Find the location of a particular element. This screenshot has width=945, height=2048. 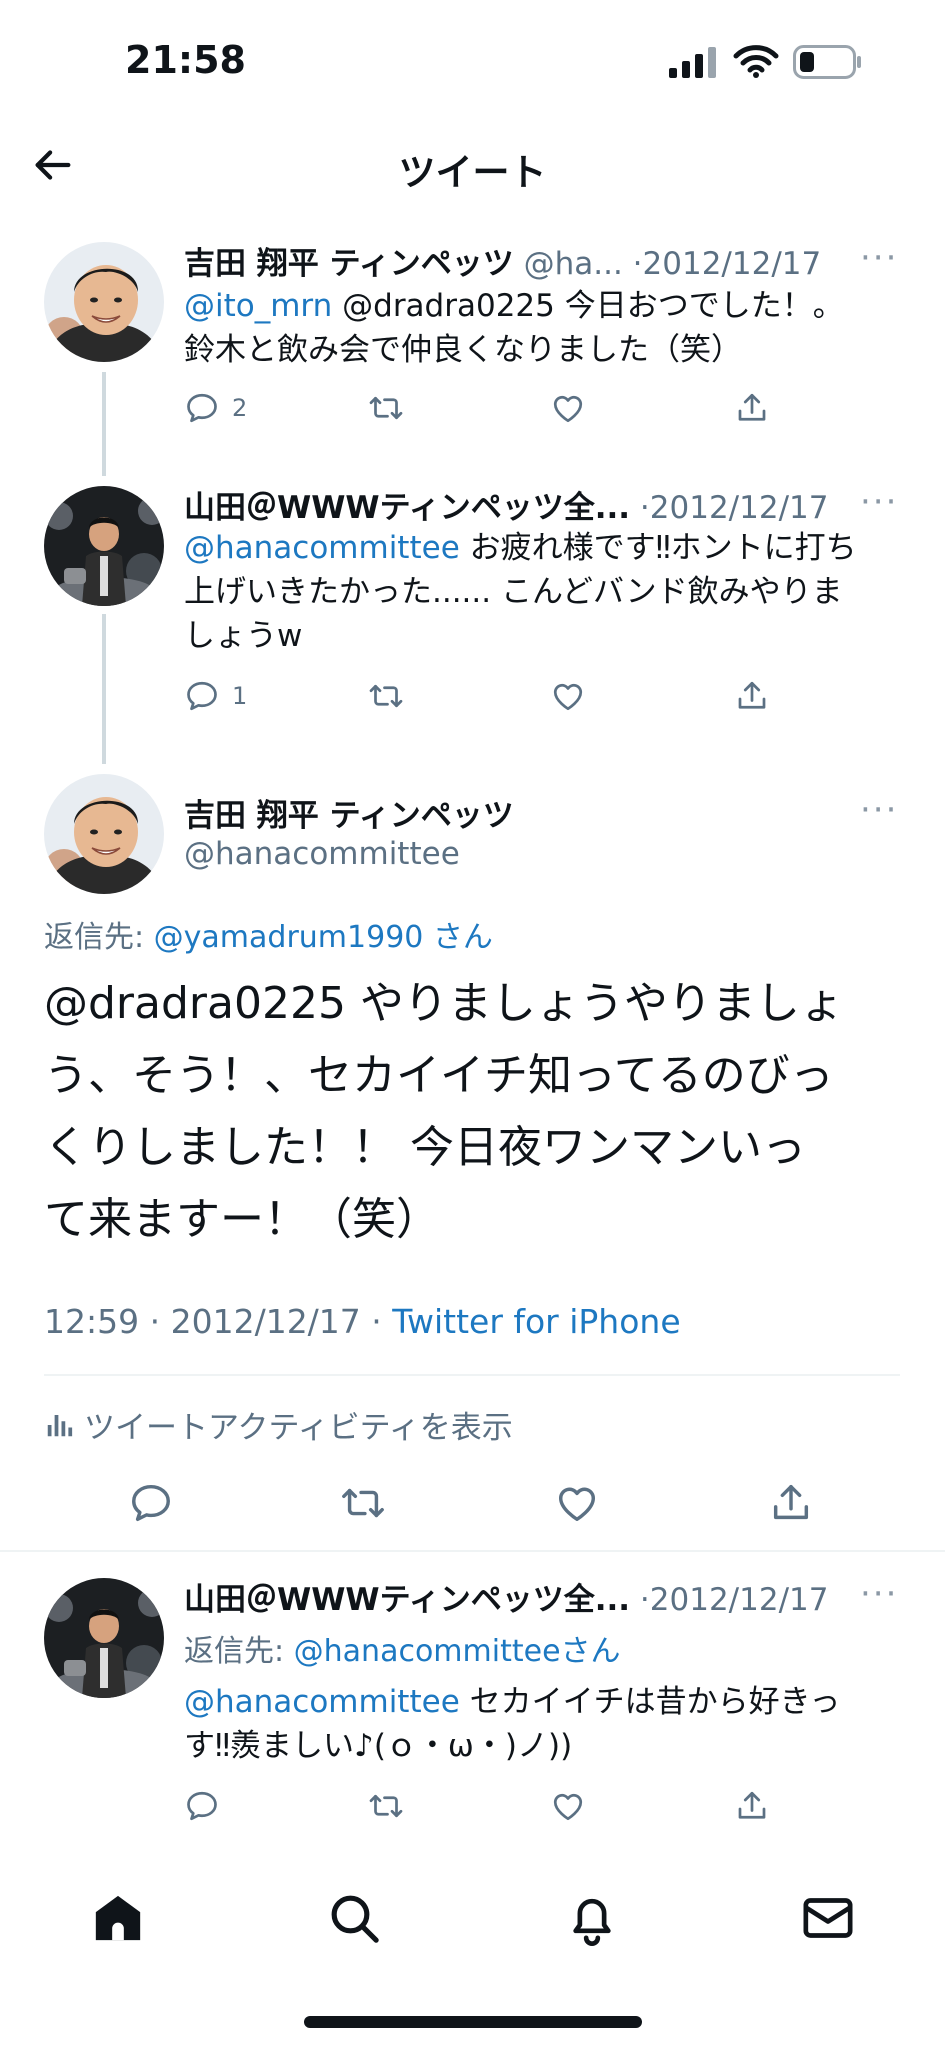

battery-icon is located at coordinates (828, 64).